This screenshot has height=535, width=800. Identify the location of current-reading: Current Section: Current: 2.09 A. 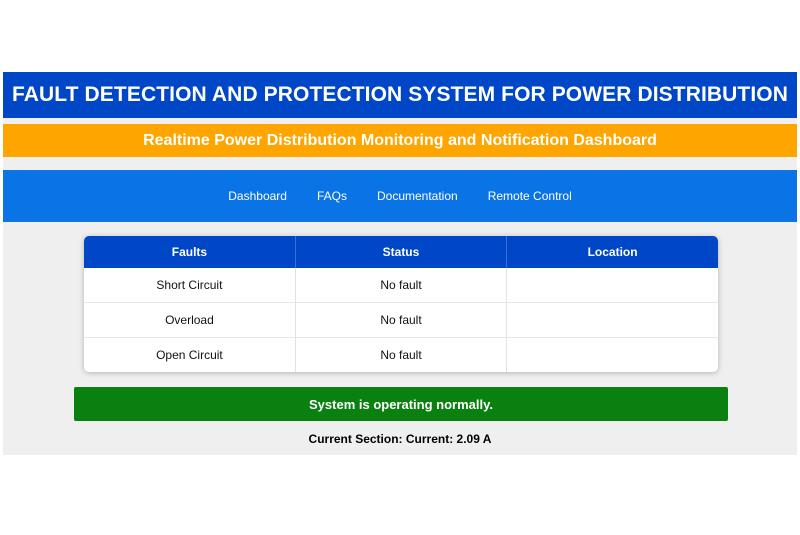
(400, 439).